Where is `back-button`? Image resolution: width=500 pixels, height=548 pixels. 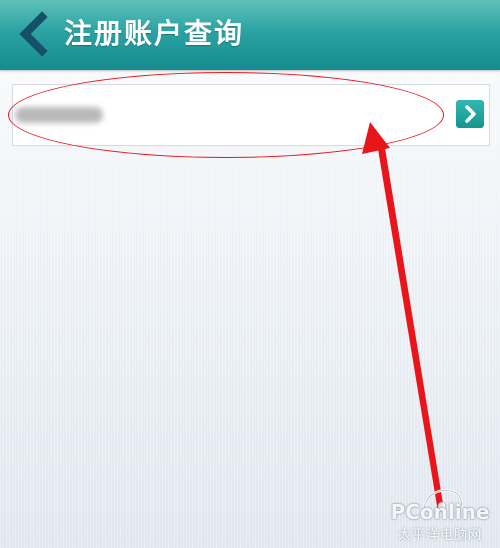
back-button is located at coordinates (34, 34).